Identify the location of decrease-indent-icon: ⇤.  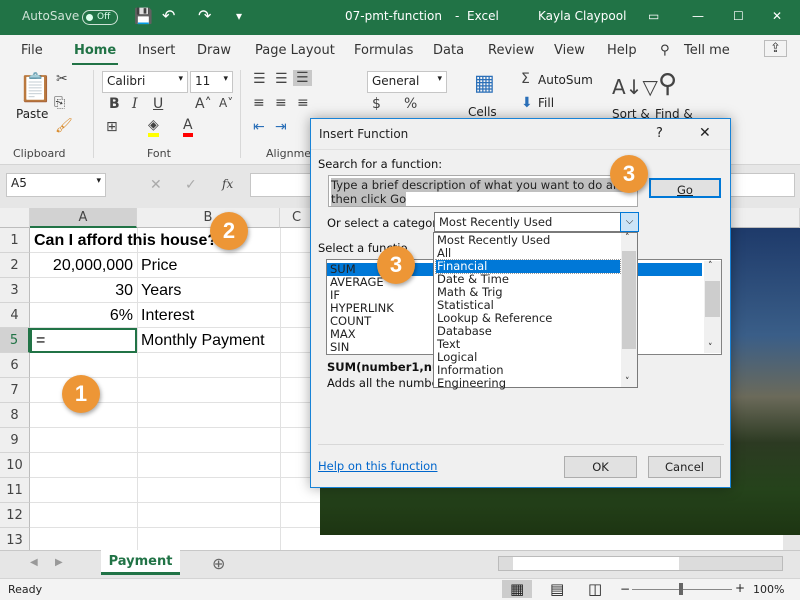
(259, 127).